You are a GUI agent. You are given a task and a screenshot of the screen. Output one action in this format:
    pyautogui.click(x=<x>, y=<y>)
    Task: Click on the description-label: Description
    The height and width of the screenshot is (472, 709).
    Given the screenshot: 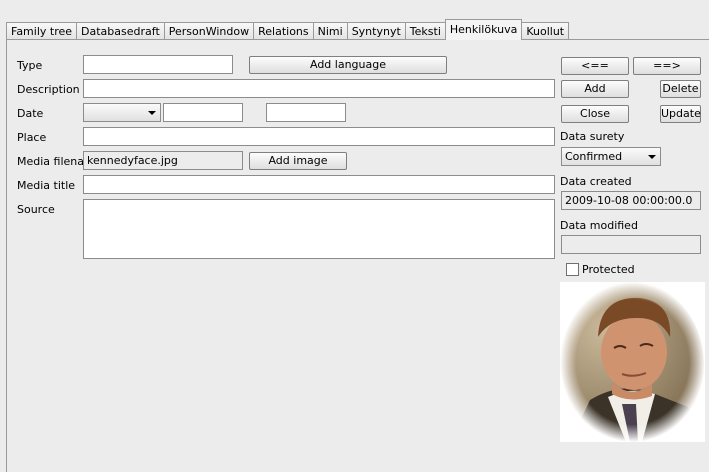 What is the action you would take?
    pyautogui.click(x=48, y=89)
    